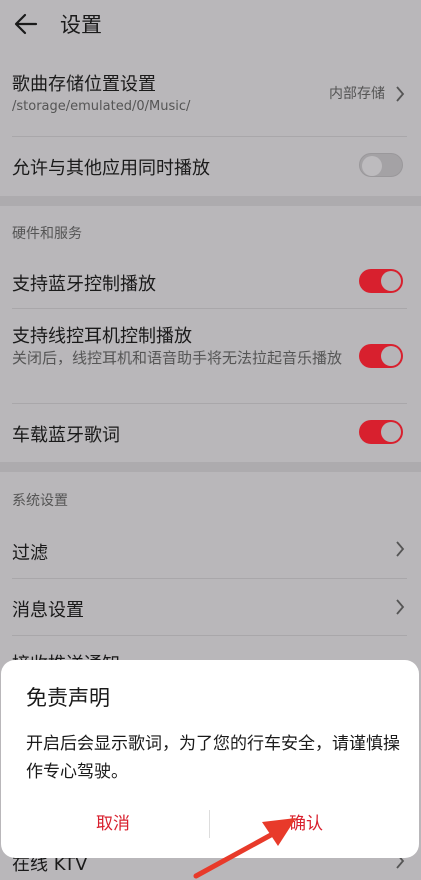 Image resolution: width=421 pixels, height=880 pixels. Describe the element at coordinates (101, 106) in the screenshot. I see `storage-location-path: /storage/emulated/0/Music/` at that location.